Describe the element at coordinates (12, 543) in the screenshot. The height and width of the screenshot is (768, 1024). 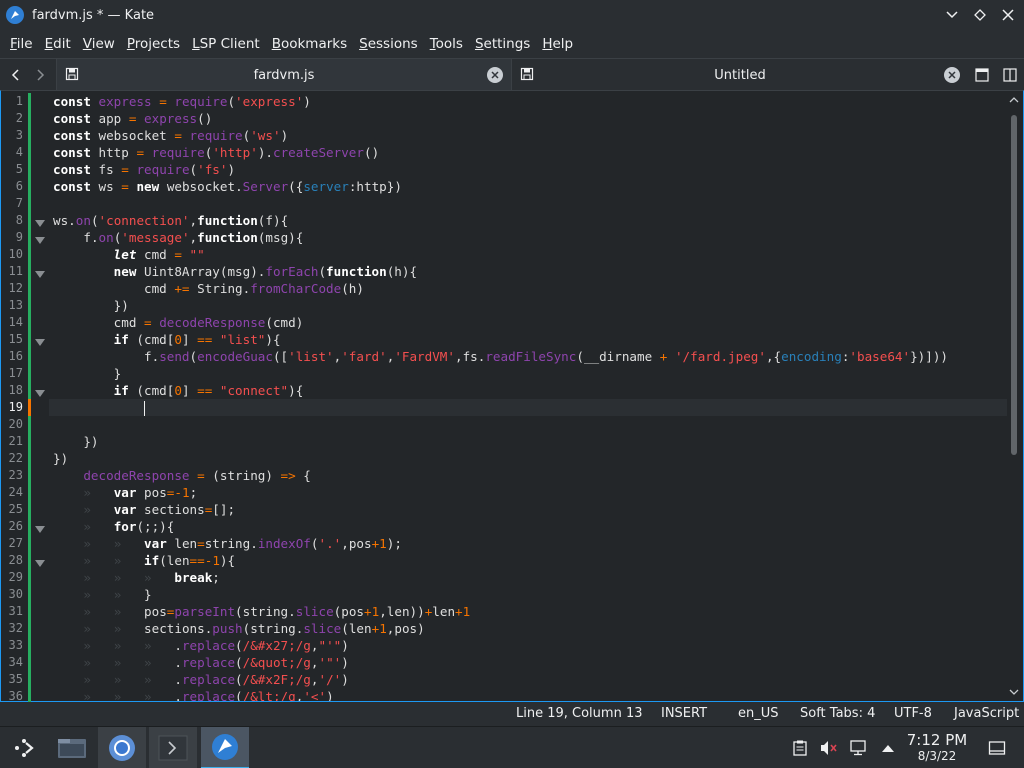
I see `line-number: 27` at that location.